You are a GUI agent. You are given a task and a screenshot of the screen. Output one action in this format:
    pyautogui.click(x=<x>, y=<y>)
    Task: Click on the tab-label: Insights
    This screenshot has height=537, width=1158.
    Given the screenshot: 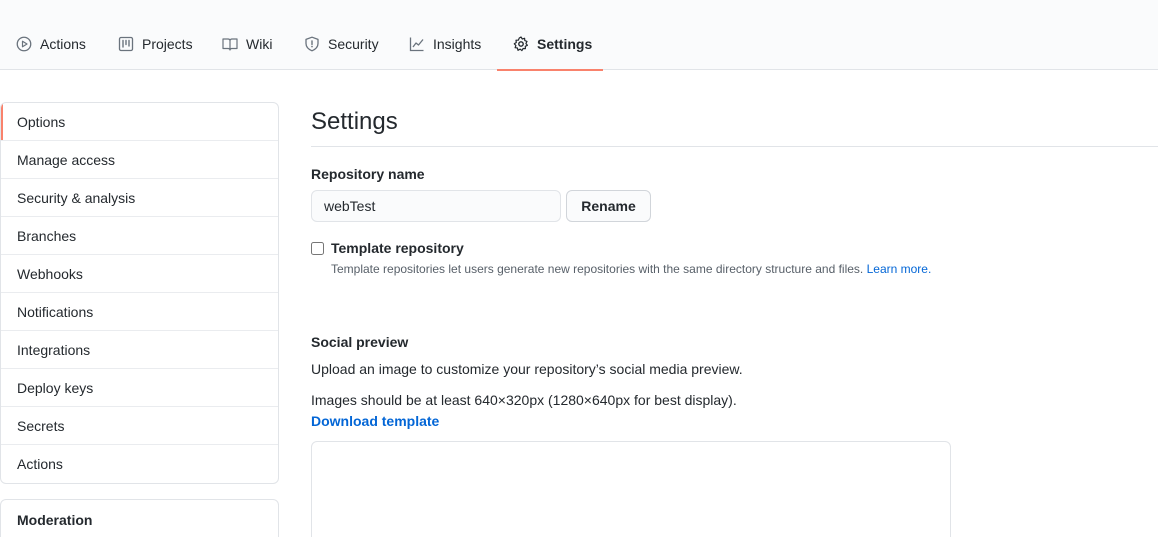 What is the action you would take?
    pyautogui.click(x=457, y=44)
    